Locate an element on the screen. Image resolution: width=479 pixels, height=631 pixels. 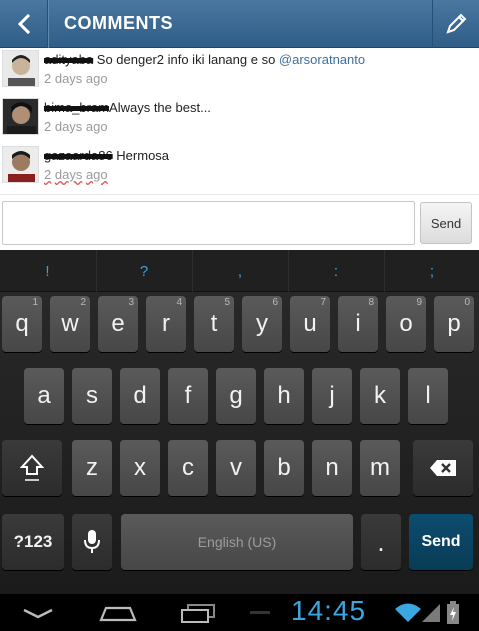
key-u: u7 is located at coordinates (310, 324).